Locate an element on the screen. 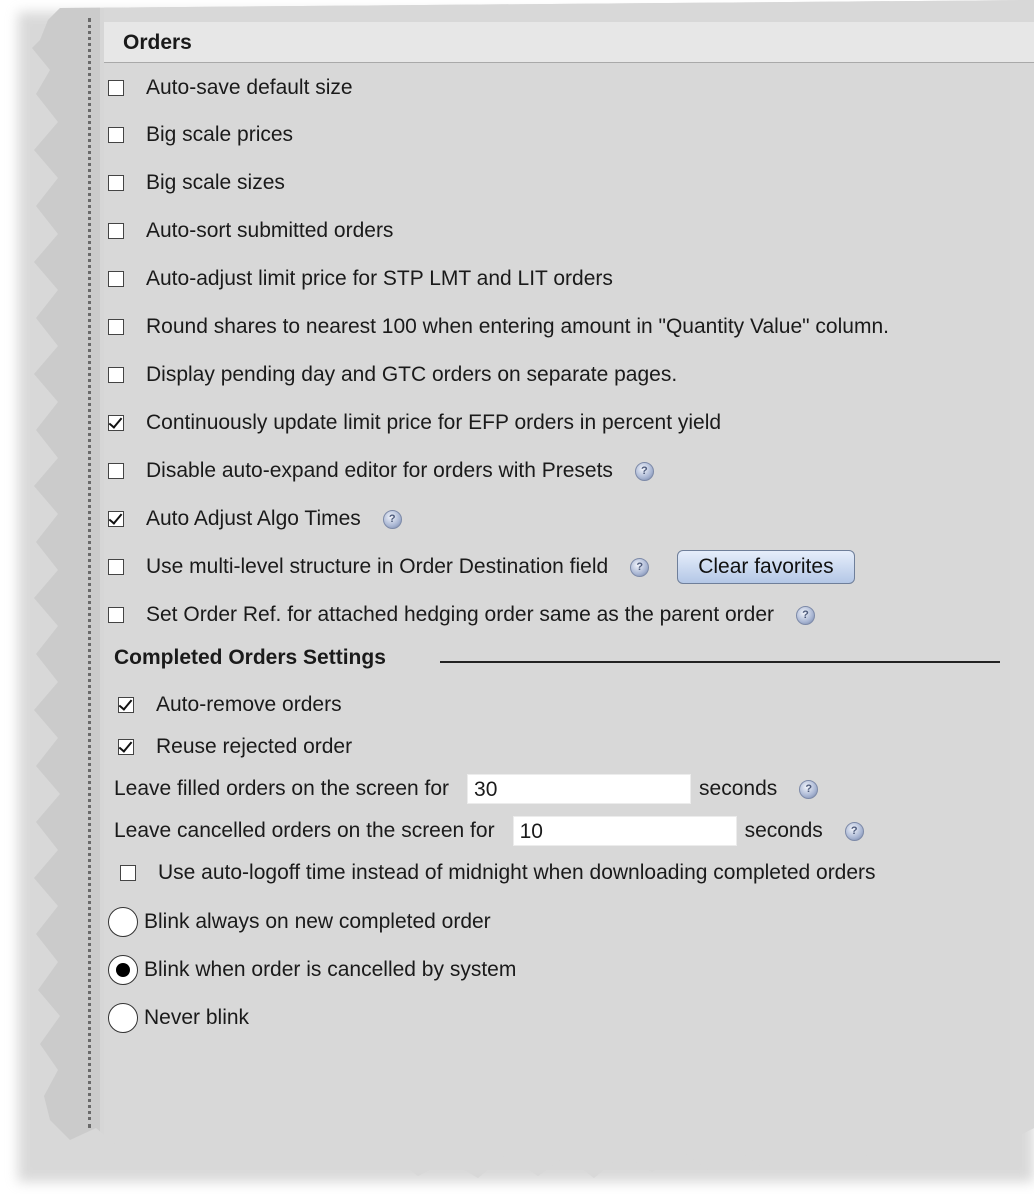 The image size is (1034, 1194). radio-row: Blink when order is cancelled by system is located at coordinates (312, 970).